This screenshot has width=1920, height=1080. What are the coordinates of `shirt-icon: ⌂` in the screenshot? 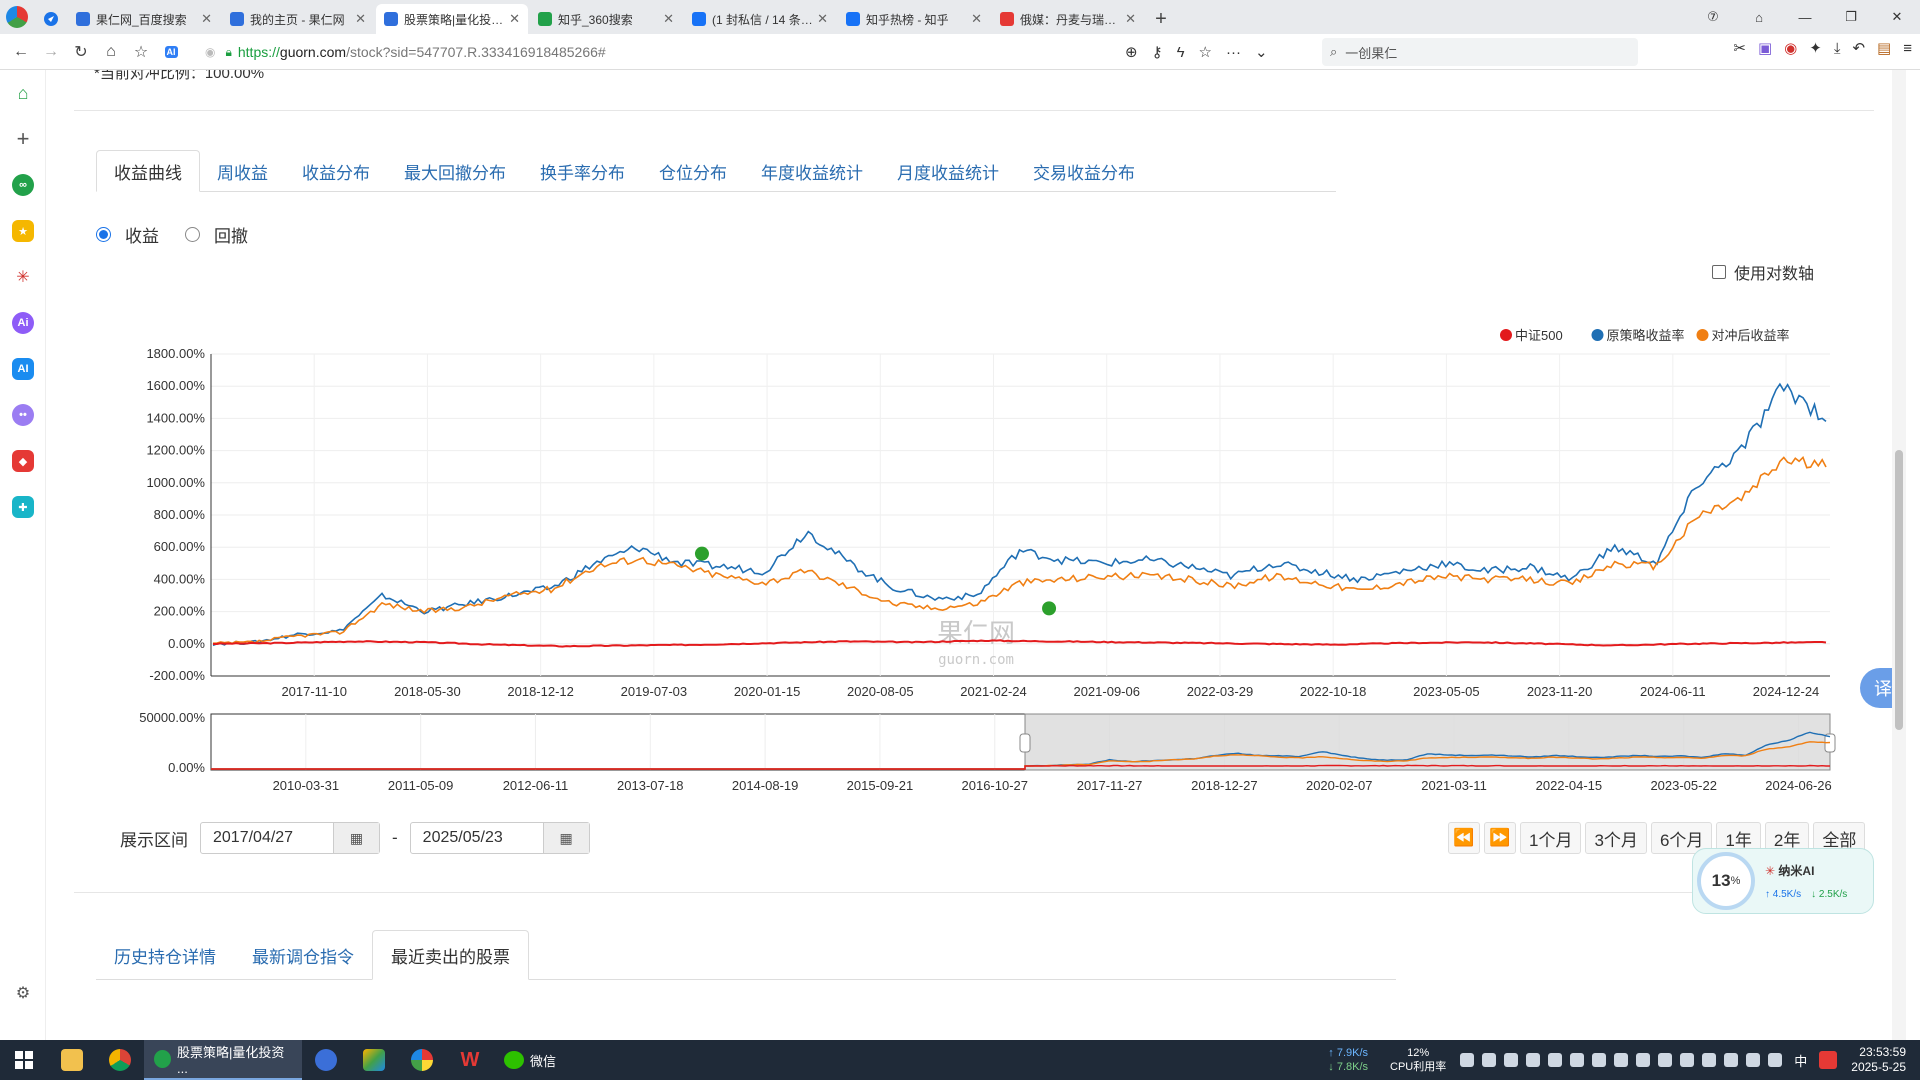 It's located at (1759, 17).